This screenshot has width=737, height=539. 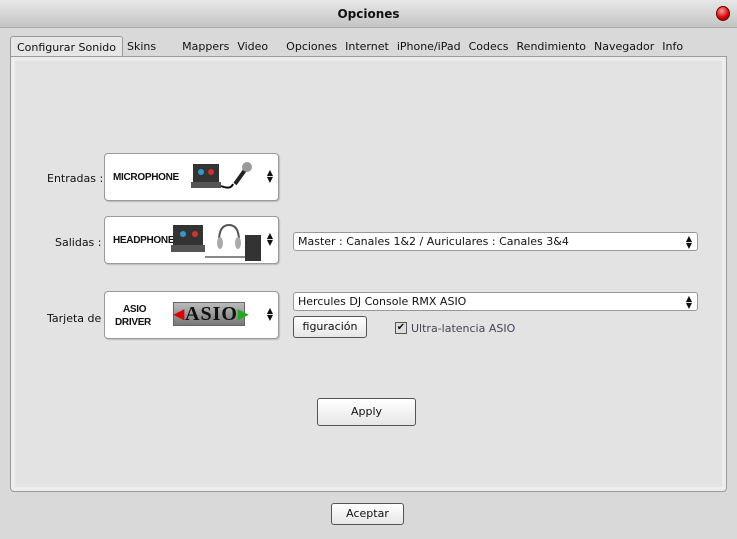 What do you see at coordinates (429, 46) in the screenshot?
I see `tab-iphone-ipad: iPhone/iPad` at bounding box center [429, 46].